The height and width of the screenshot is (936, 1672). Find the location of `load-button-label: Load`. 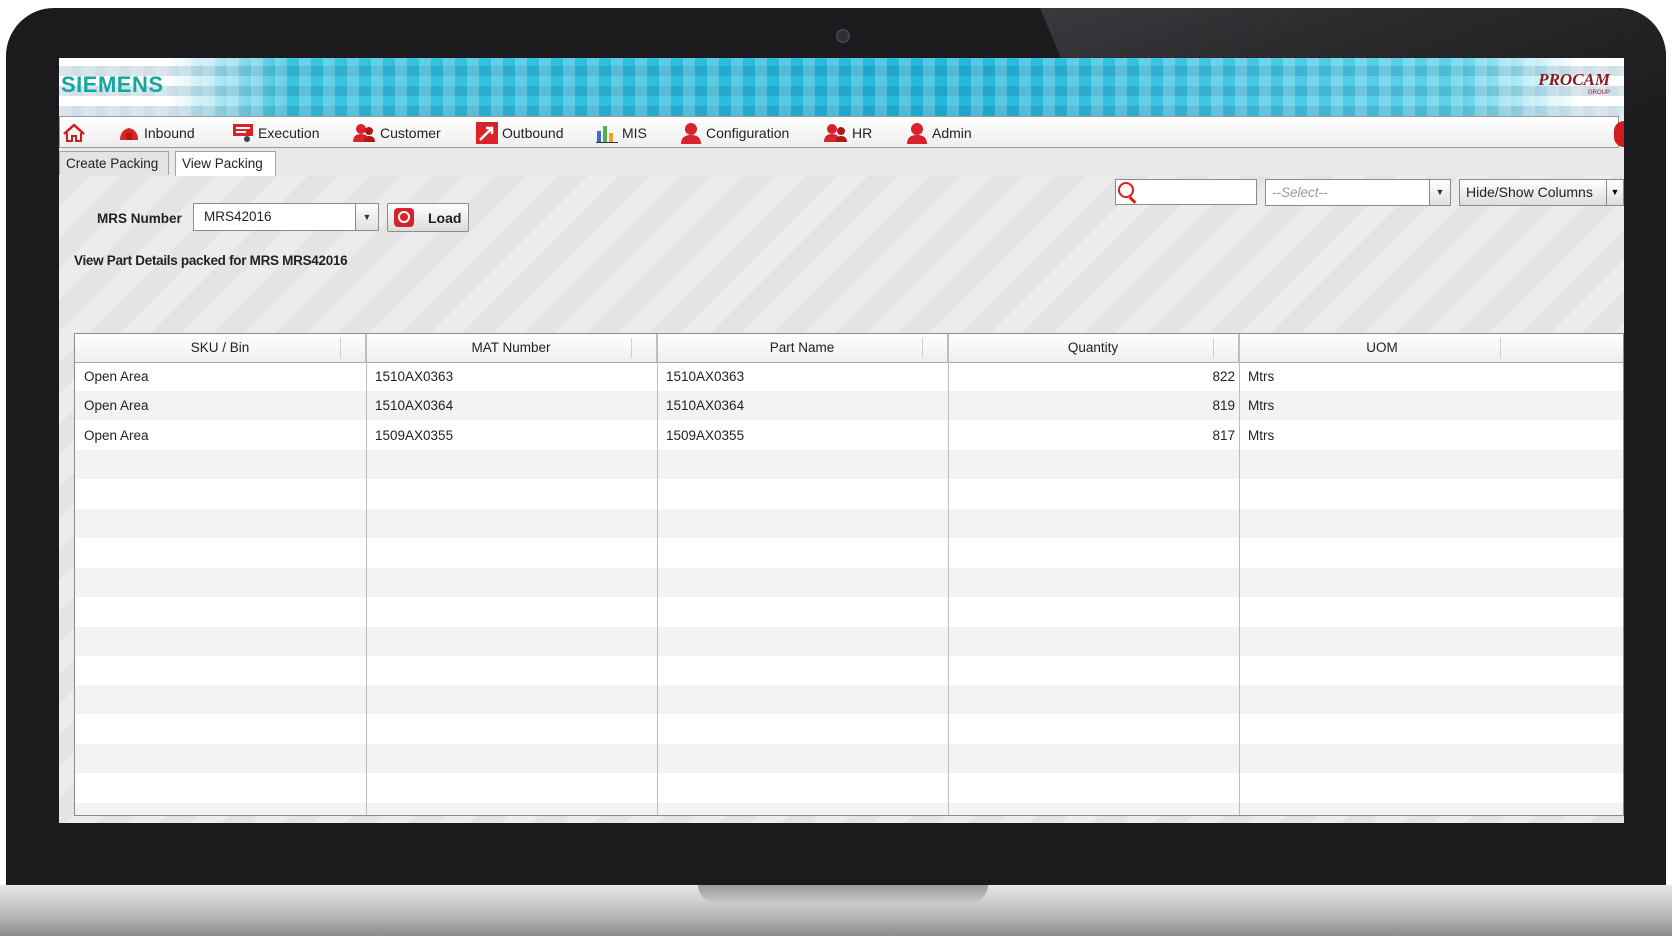

load-button-label: Load is located at coordinates (445, 218).